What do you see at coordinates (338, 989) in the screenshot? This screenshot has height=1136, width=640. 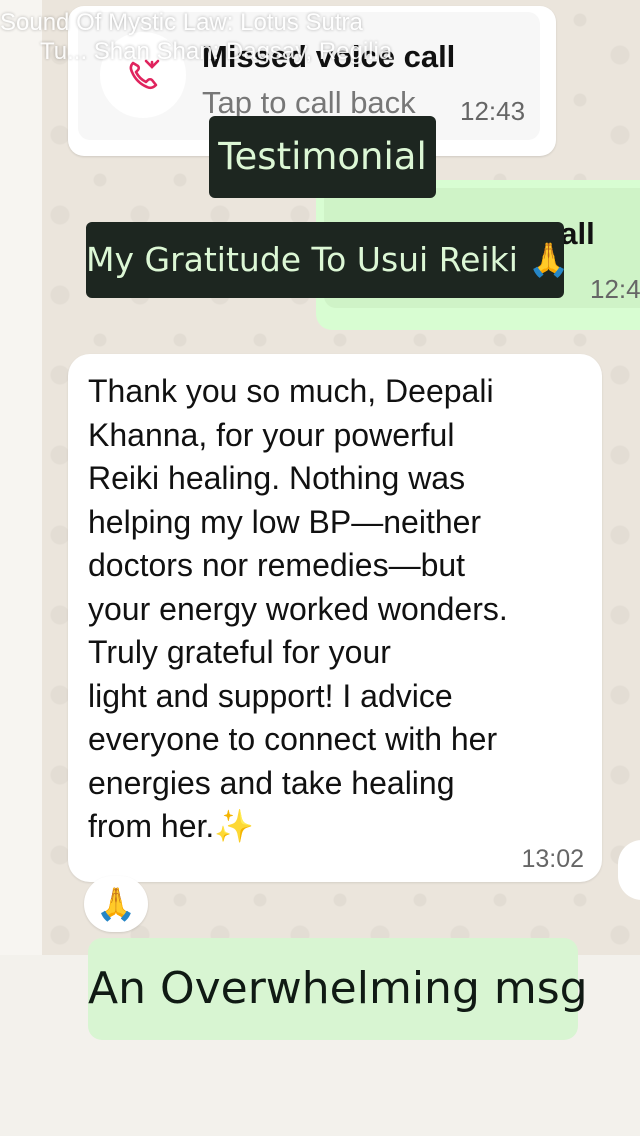 I see `footer-caption: An Overwhelming msg` at bounding box center [338, 989].